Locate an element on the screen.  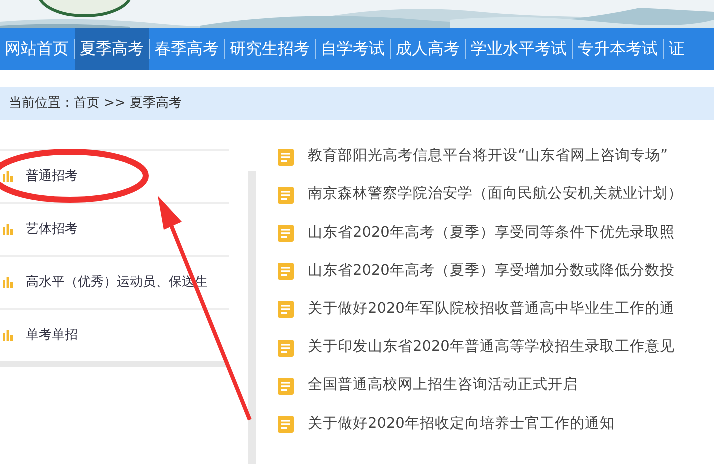
nav-tab: 学业水平考试 is located at coordinates (519, 49).